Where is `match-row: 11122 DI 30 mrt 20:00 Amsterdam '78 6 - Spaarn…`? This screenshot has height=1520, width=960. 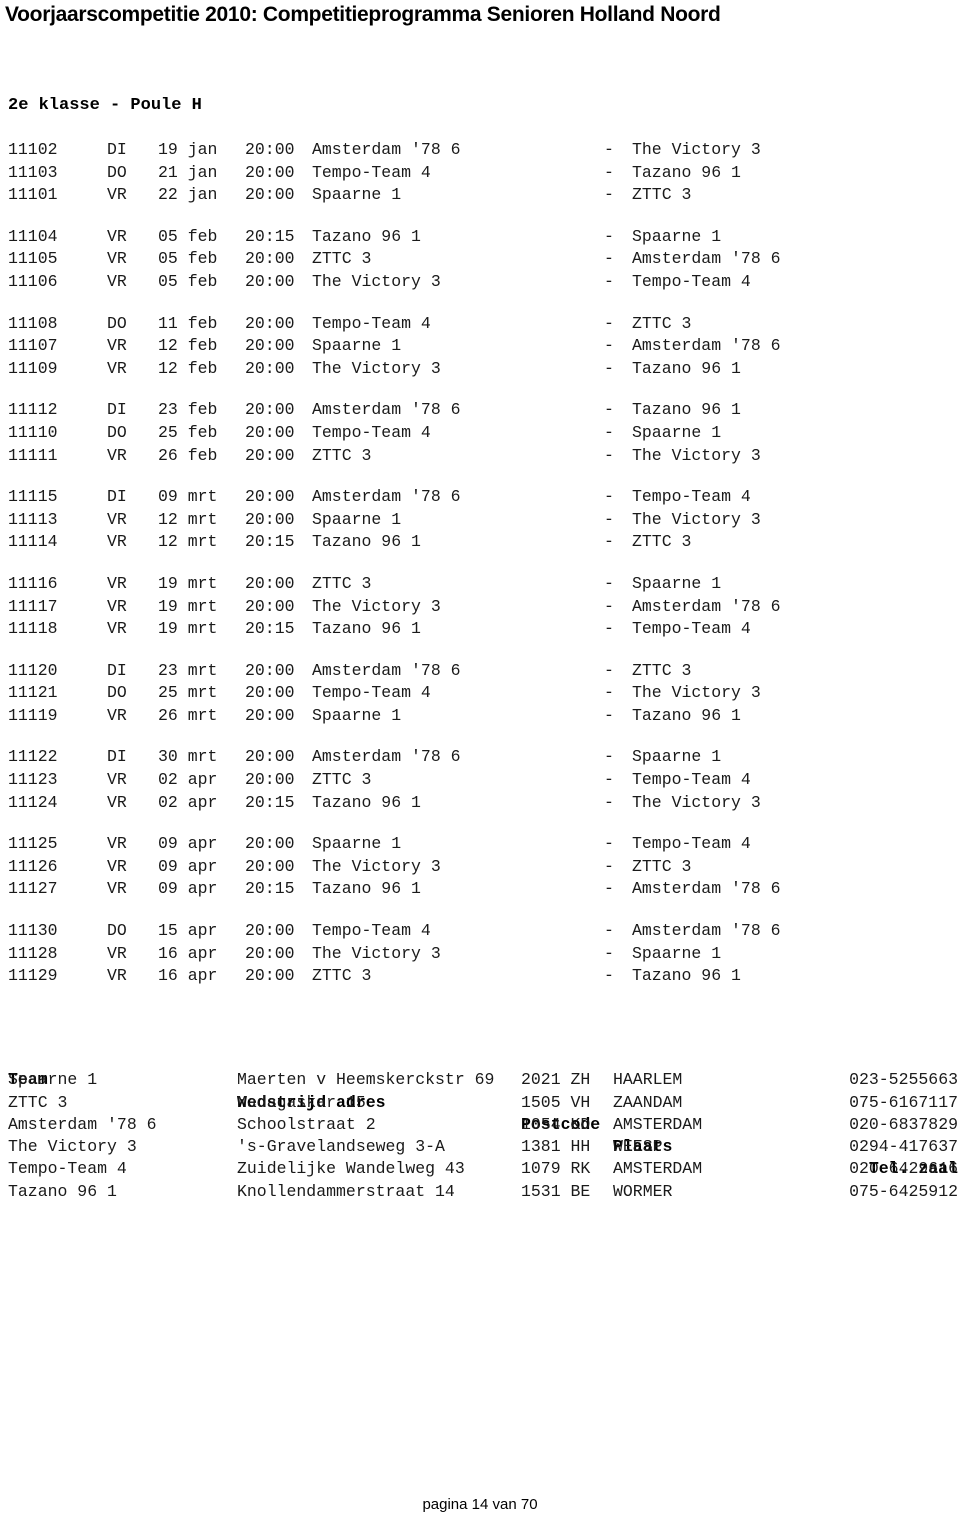 match-row: 11122 DI 30 mrt 20:00 Amsterdam '78 6 - Spaarn… is located at coordinates (480, 757).